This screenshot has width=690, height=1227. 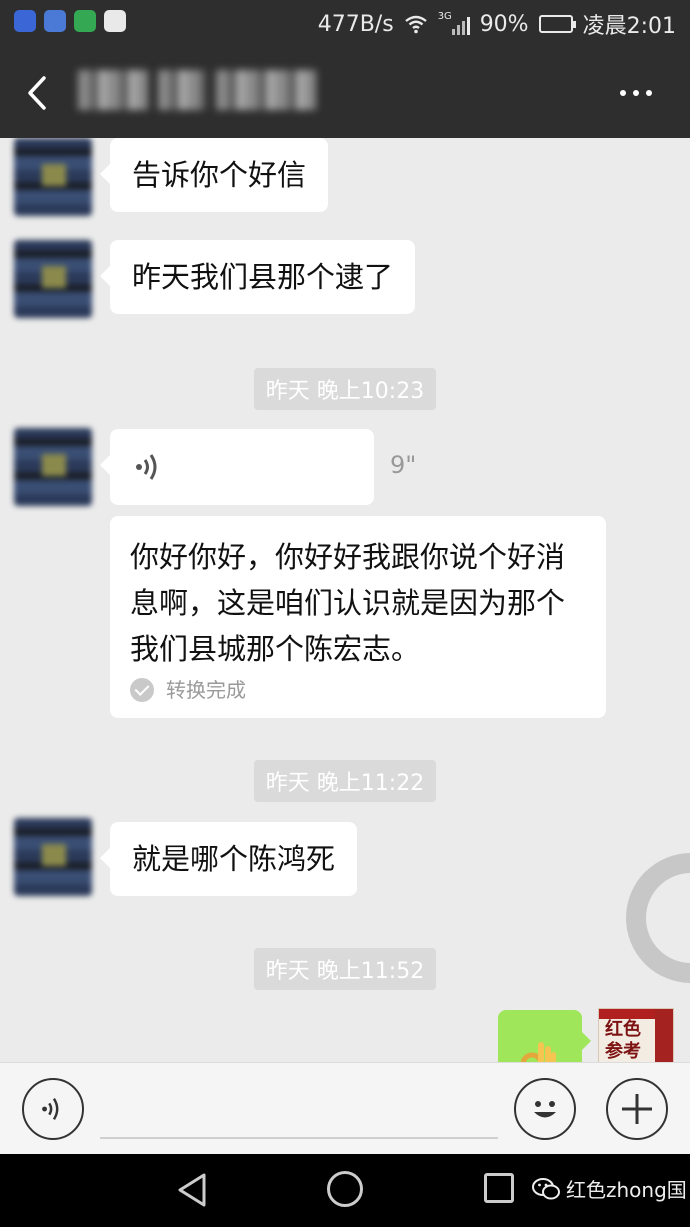 What do you see at coordinates (557, 24) in the screenshot?
I see `battery-icon` at bounding box center [557, 24].